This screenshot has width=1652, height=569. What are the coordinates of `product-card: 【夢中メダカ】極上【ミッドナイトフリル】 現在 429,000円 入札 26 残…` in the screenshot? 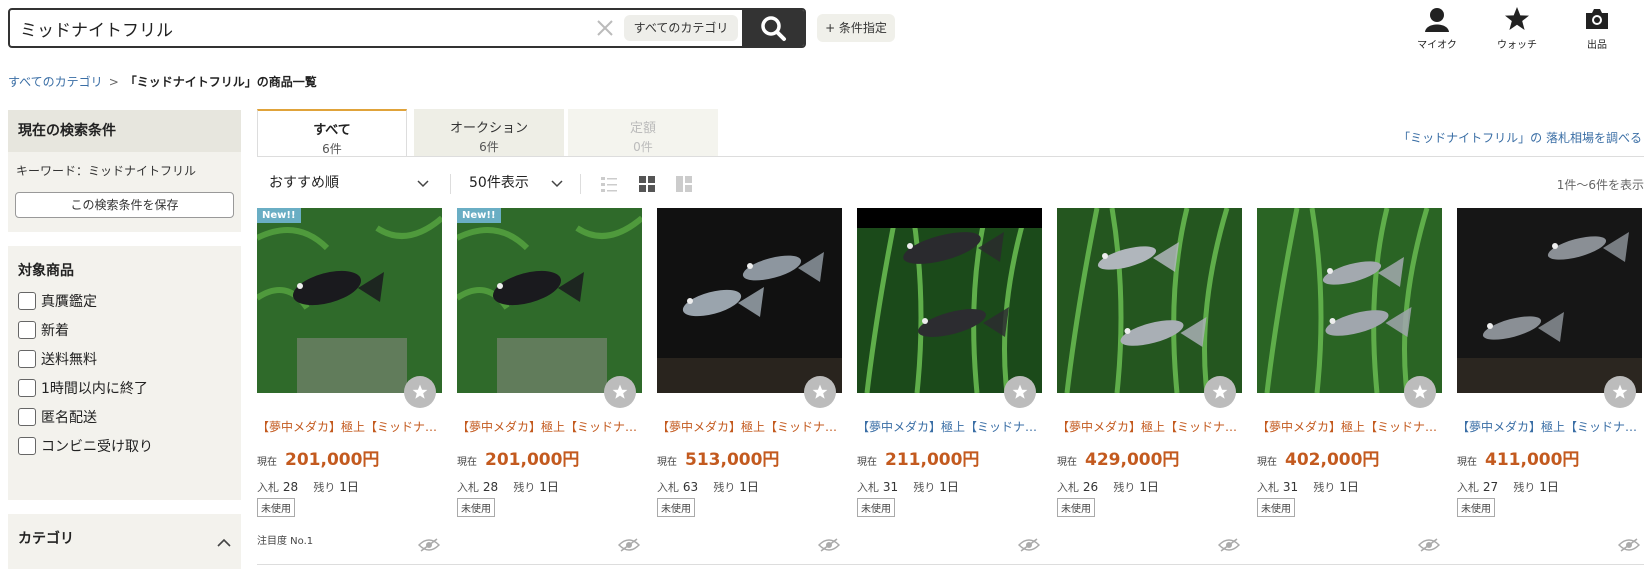 It's located at (1149, 388).